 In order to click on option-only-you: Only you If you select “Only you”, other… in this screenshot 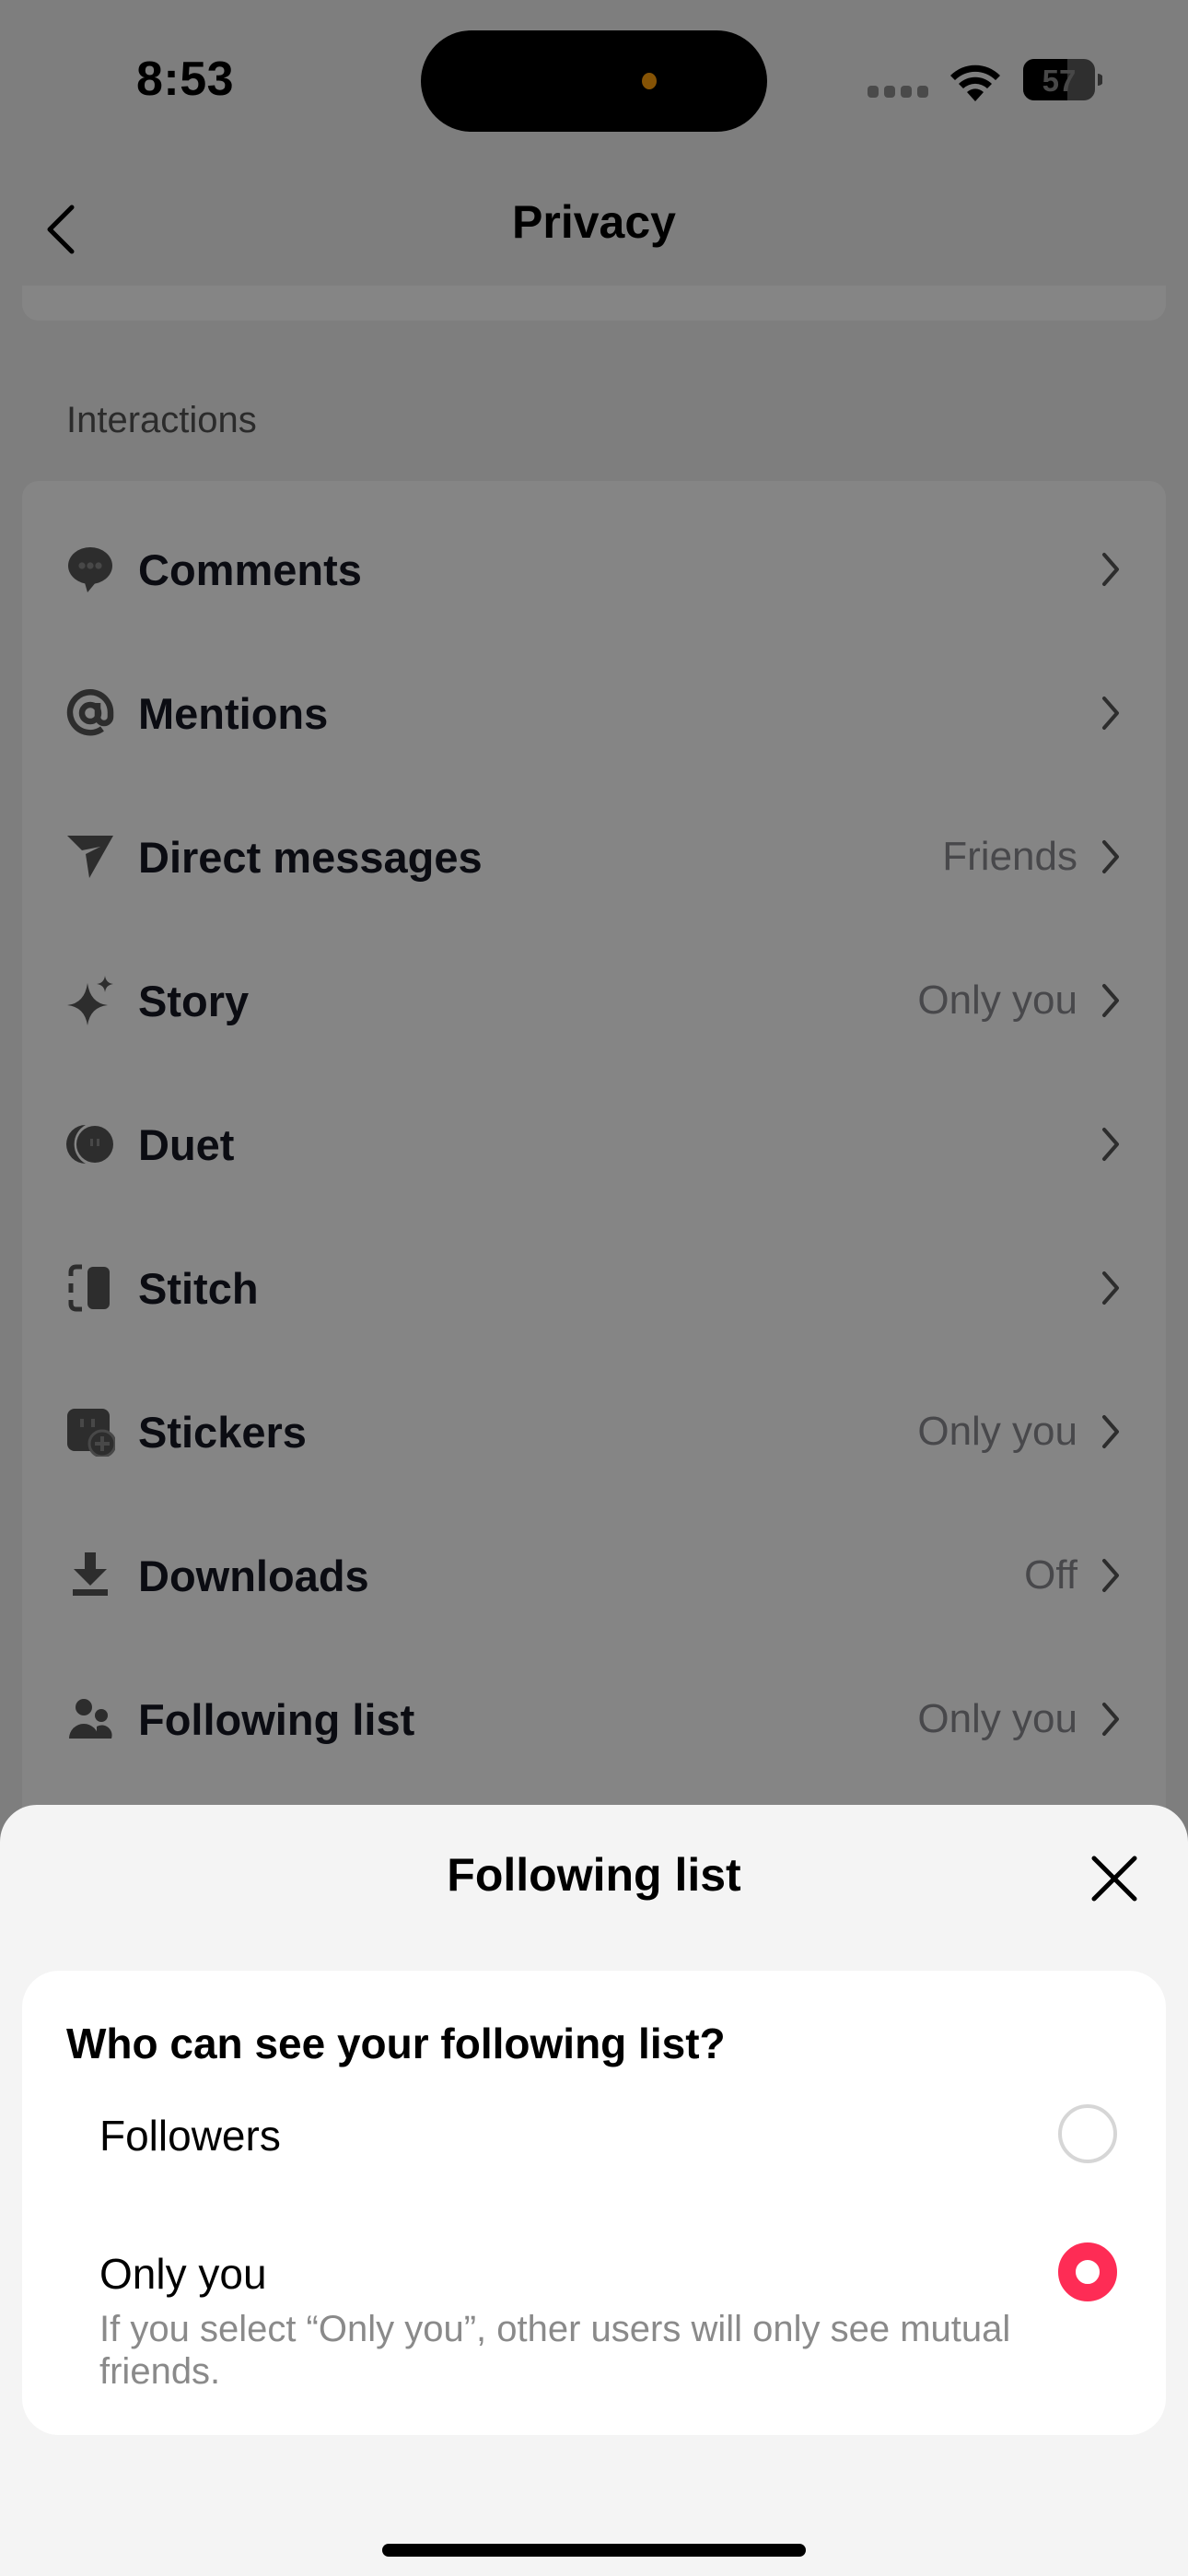, I will do `click(594, 2330)`.